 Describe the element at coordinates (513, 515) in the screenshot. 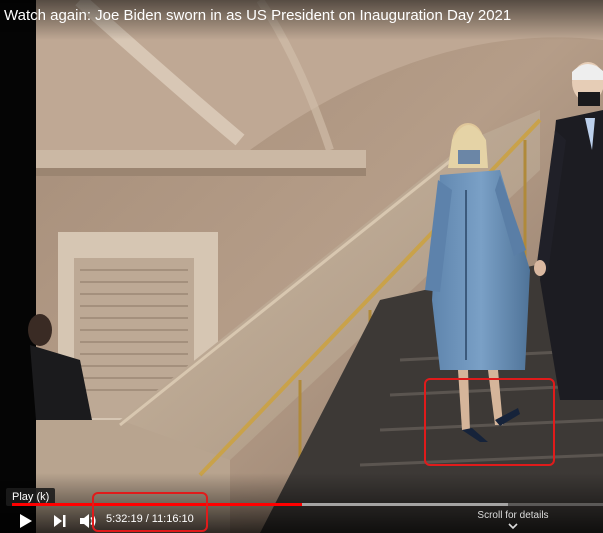

I see `scroll-hint-label: Scroll for details` at that location.